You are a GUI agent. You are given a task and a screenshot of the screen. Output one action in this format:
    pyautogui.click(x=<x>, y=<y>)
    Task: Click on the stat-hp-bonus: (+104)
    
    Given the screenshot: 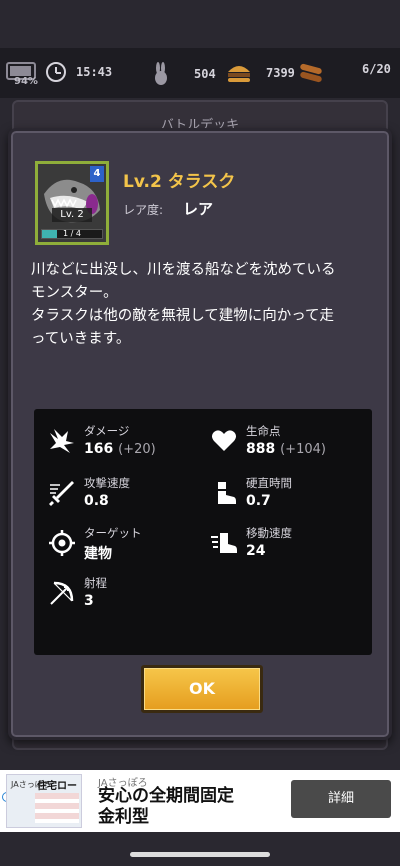 What is the action you would take?
    pyautogui.click(x=303, y=449)
    